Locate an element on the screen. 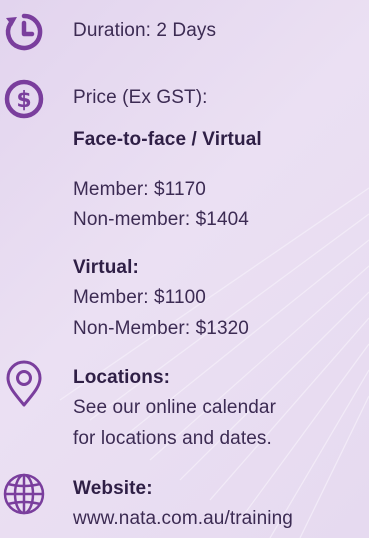  dollar-icon: $ is located at coordinates (24, 99).